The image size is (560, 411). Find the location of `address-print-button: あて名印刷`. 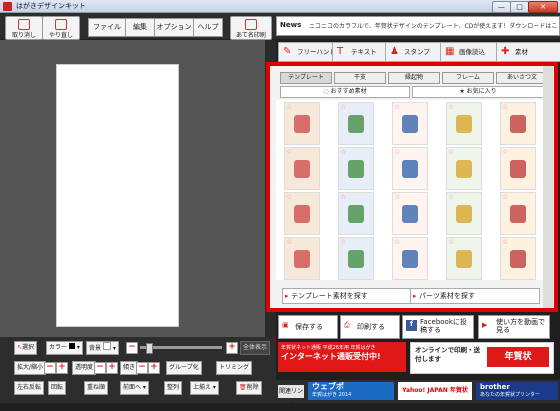

address-print-button: あて名印刷 is located at coordinates (251, 28).